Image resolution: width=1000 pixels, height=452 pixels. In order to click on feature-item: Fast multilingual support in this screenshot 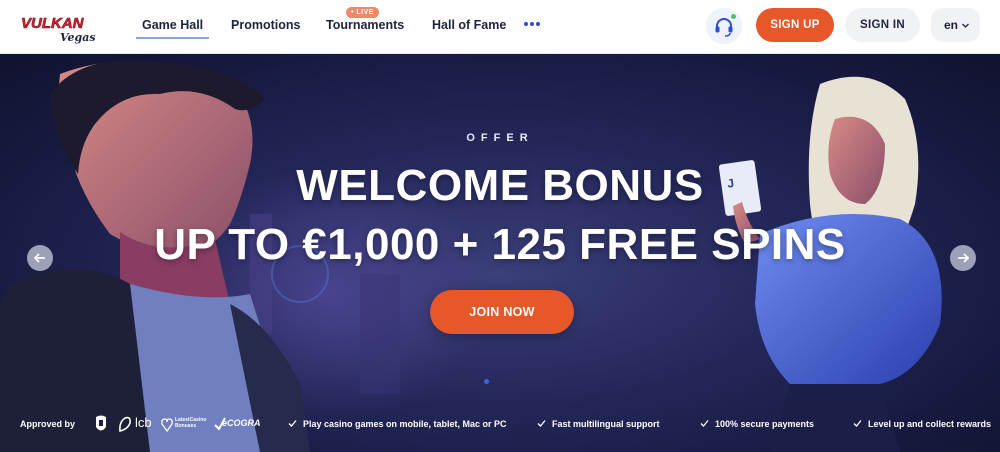, I will do `click(598, 424)`.